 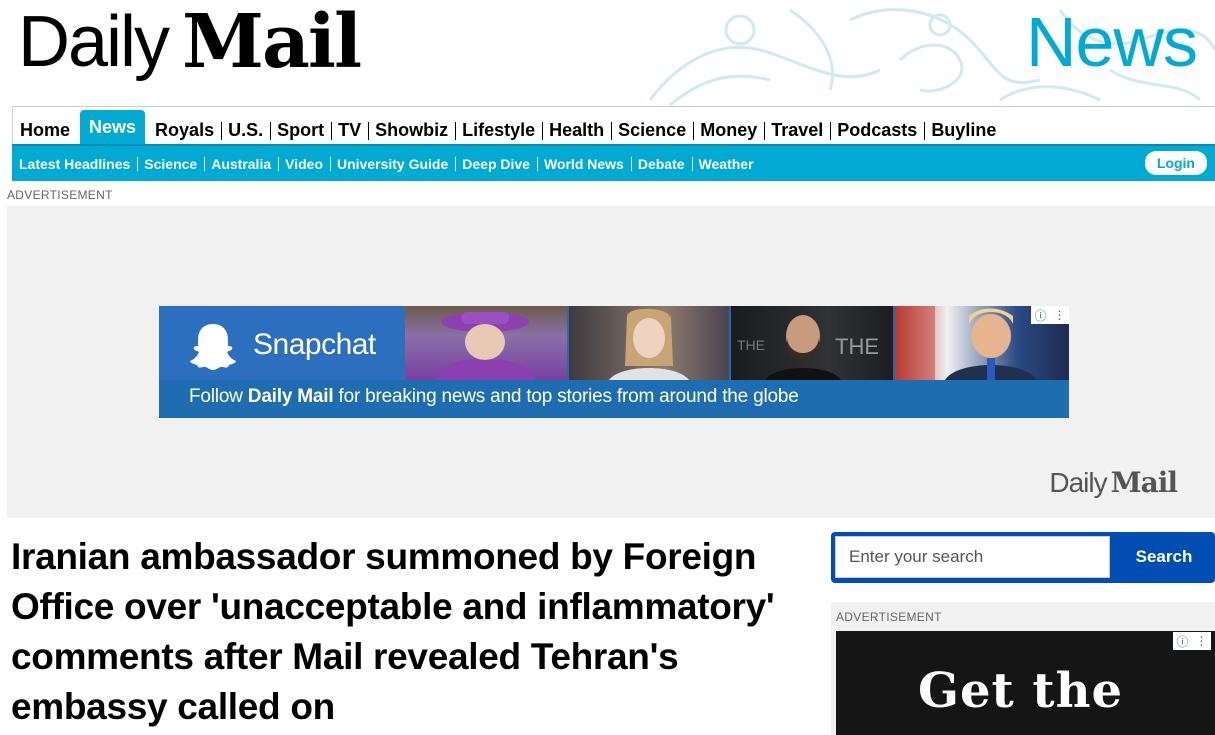 What do you see at coordinates (241, 164) in the screenshot?
I see `subnav-item-australia: Australia` at bounding box center [241, 164].